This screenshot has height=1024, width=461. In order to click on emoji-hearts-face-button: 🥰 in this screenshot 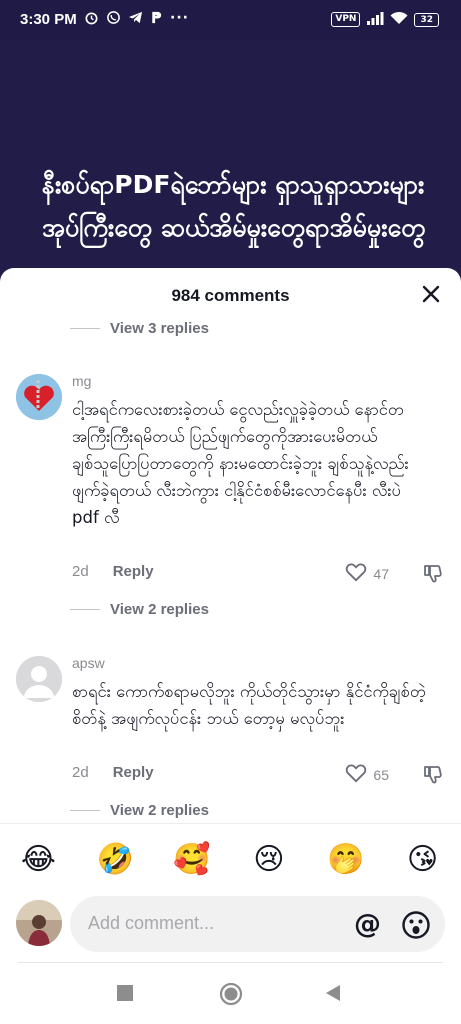, I will do `click(192, 859)`.